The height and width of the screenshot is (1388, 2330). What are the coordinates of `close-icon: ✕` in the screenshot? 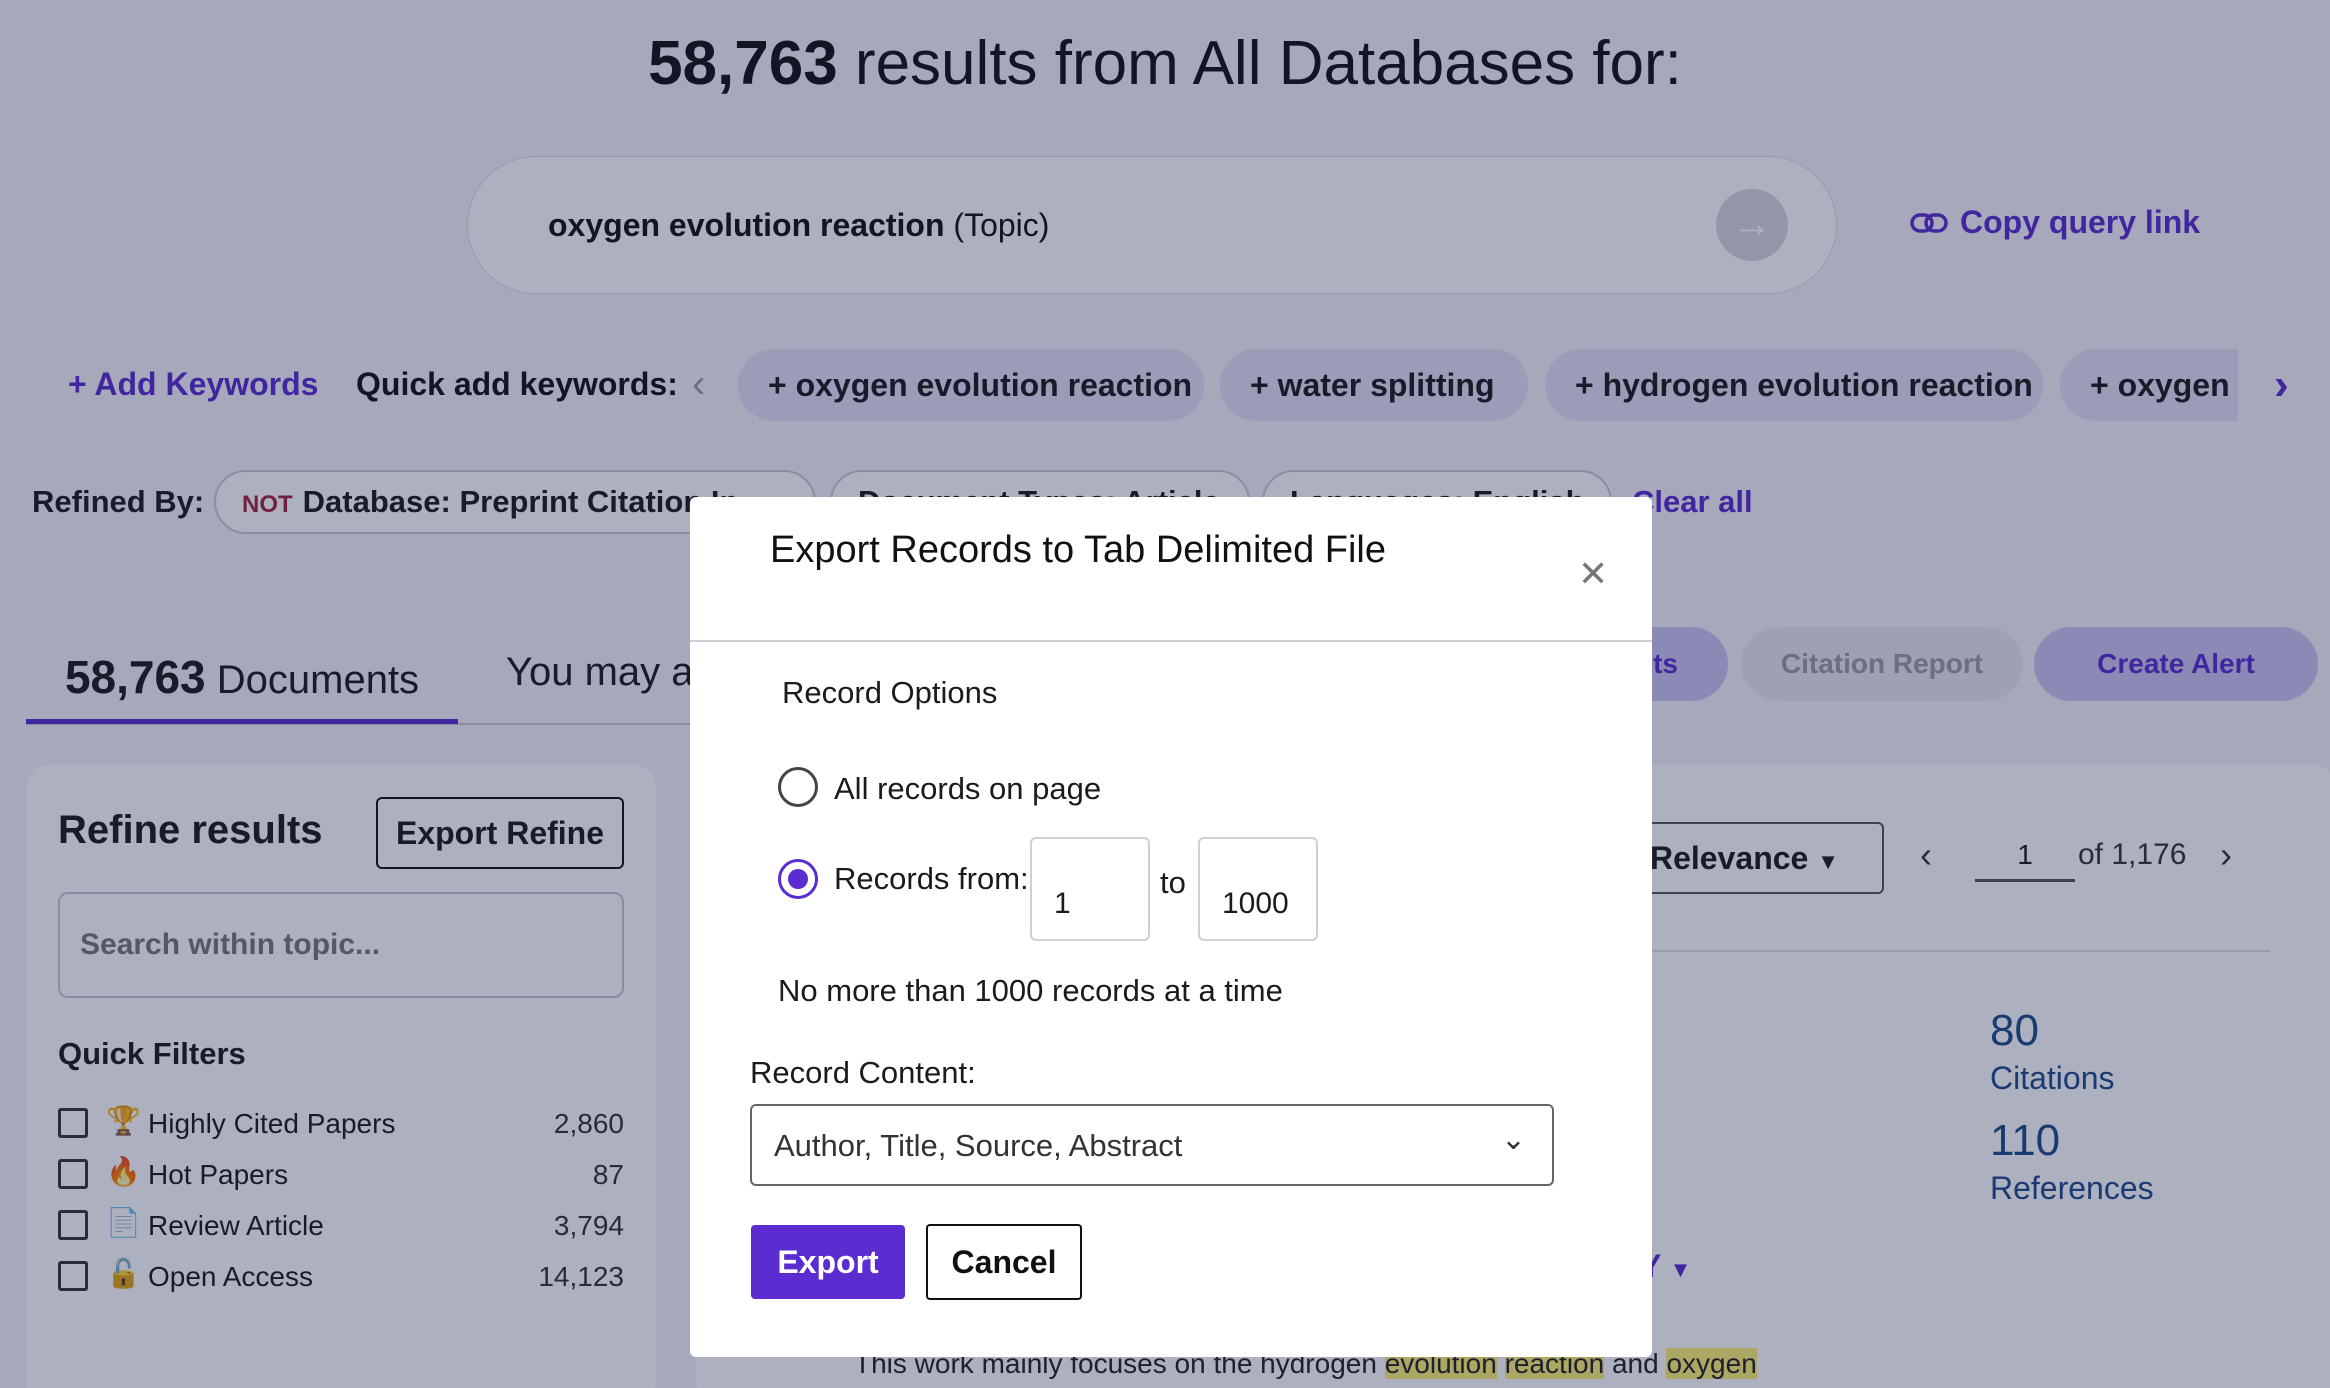 It's located at (1593, 574).